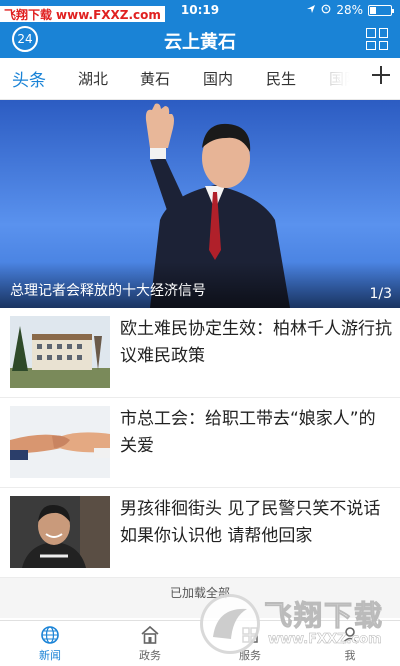  Describe the element at coordinates (326, 10) in the screenshot. I see `alarm-icon` at that location.